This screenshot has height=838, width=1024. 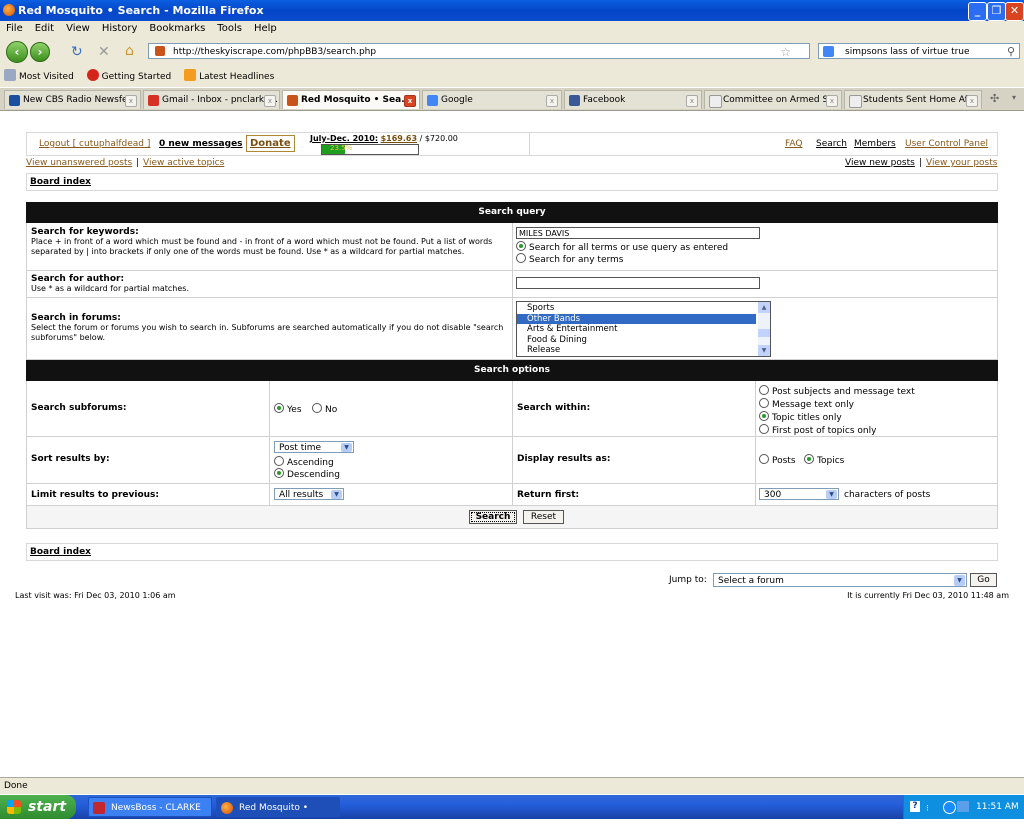 I want to click on new-messages-link: 0 new messages, so click(x=201, y=144).